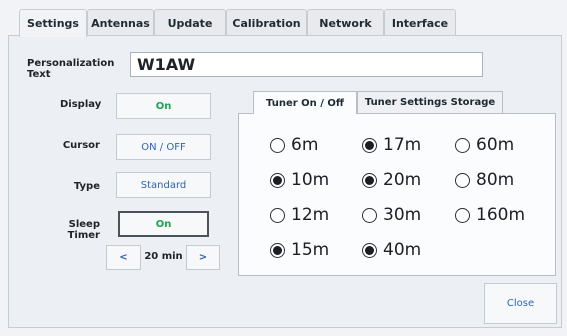  I want to click on band-label: 40m, so click(402, 250).